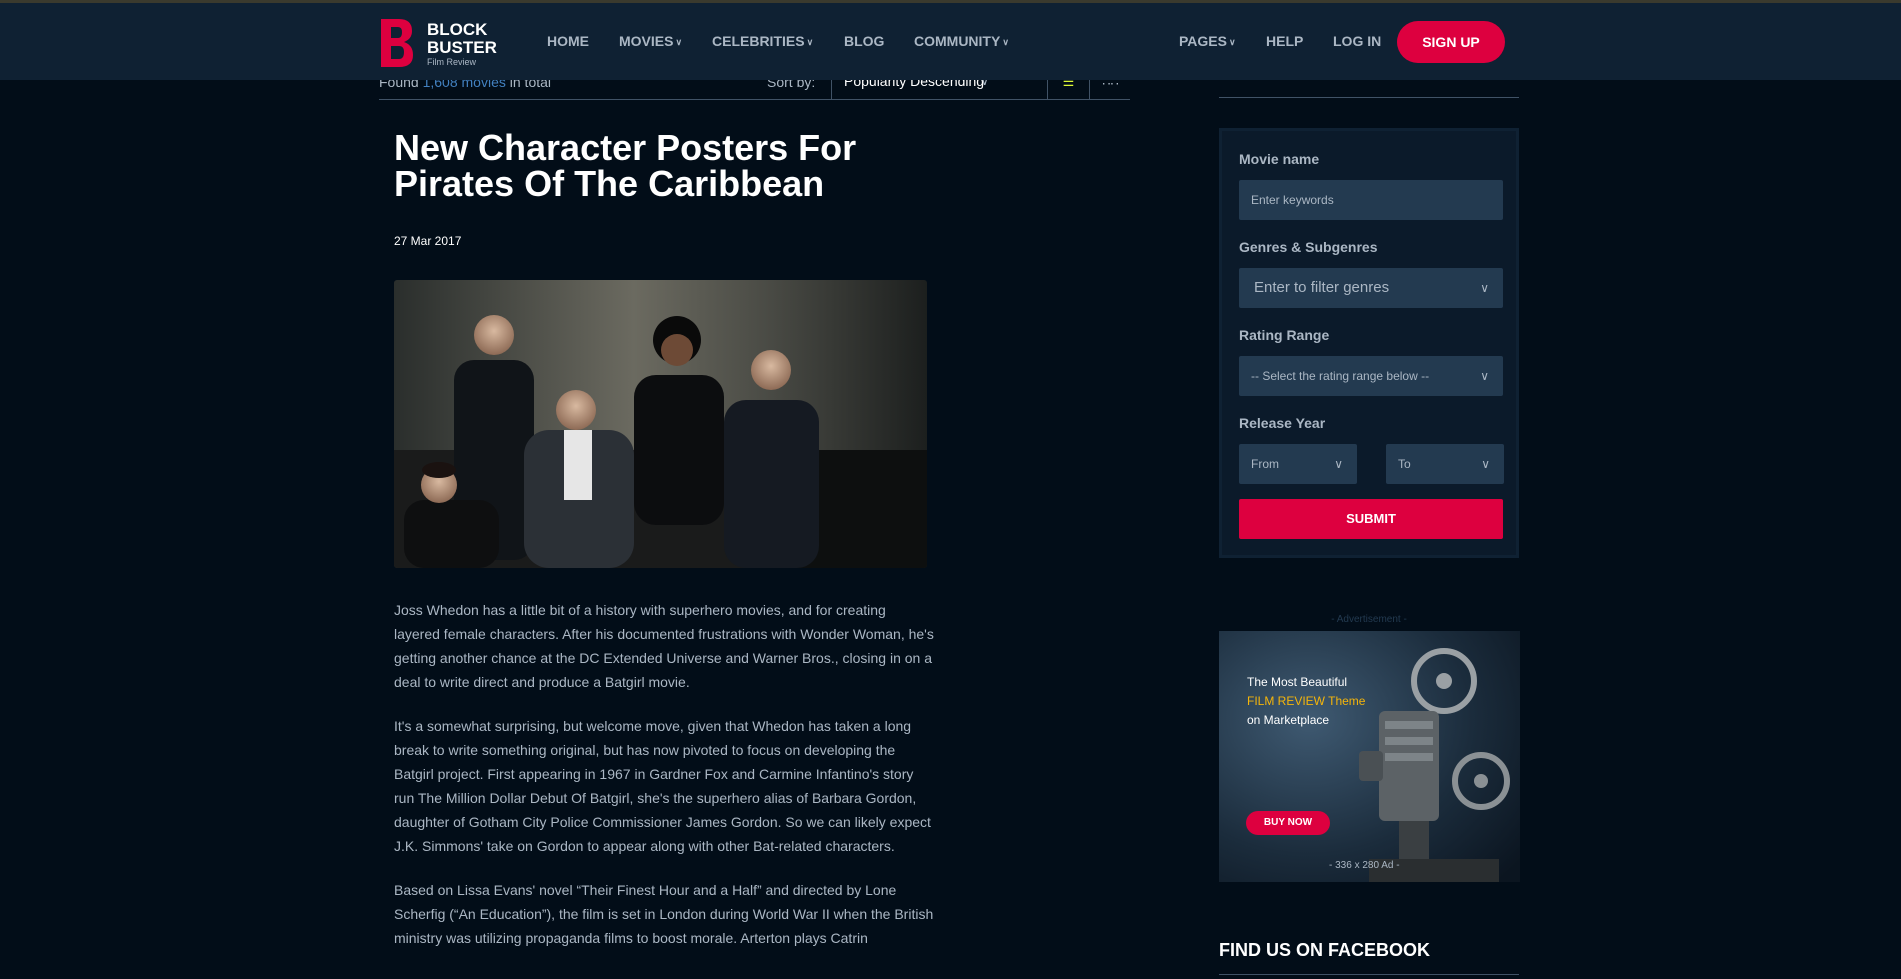 The image size is (1901, 979). I want to click on signup-button: SIGN UP, so click(1451, 42).